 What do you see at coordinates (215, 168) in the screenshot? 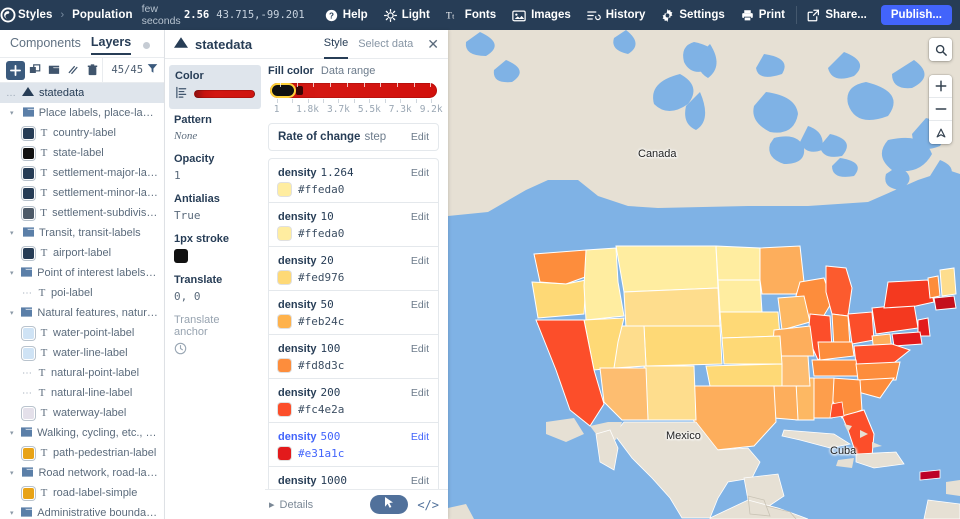
I see `property-opacity: Opacity 1` at bounding box center [215, 168].